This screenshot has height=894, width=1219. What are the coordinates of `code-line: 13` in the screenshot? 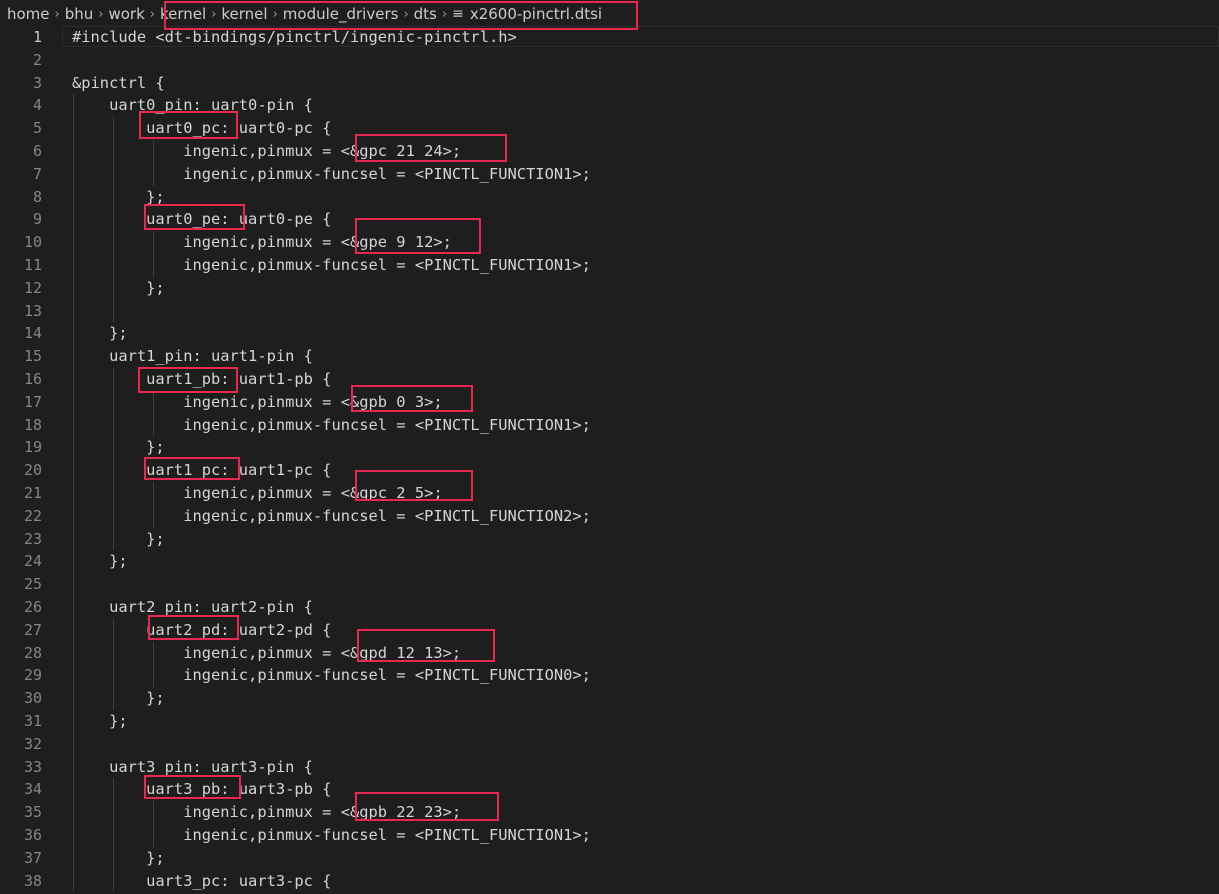 It's located at (609, 311).